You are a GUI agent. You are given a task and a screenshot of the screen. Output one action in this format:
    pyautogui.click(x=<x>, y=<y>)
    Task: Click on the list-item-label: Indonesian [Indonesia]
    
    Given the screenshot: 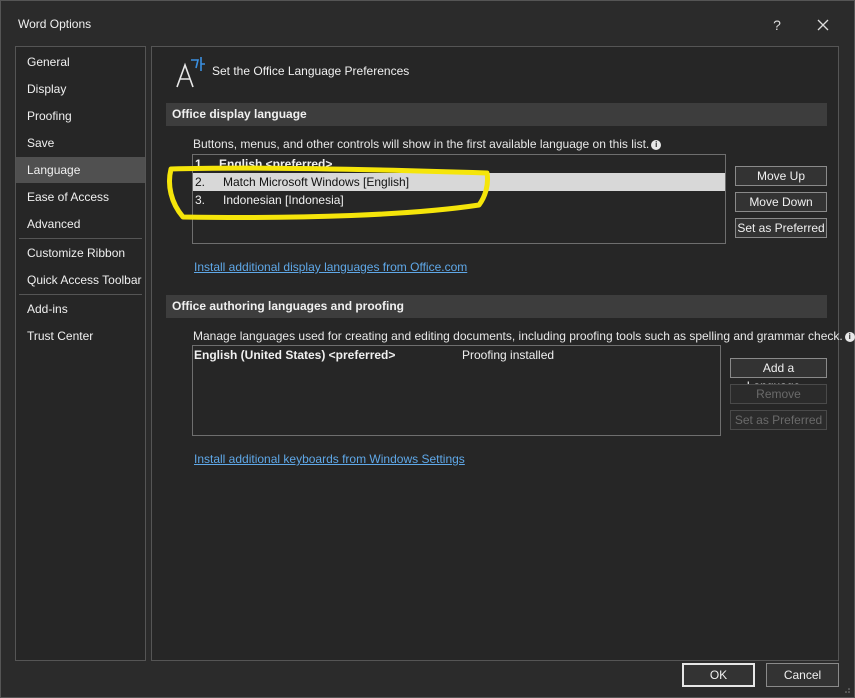 What is the action you would take?
    pyautogui.click(x=283, y=200)
    